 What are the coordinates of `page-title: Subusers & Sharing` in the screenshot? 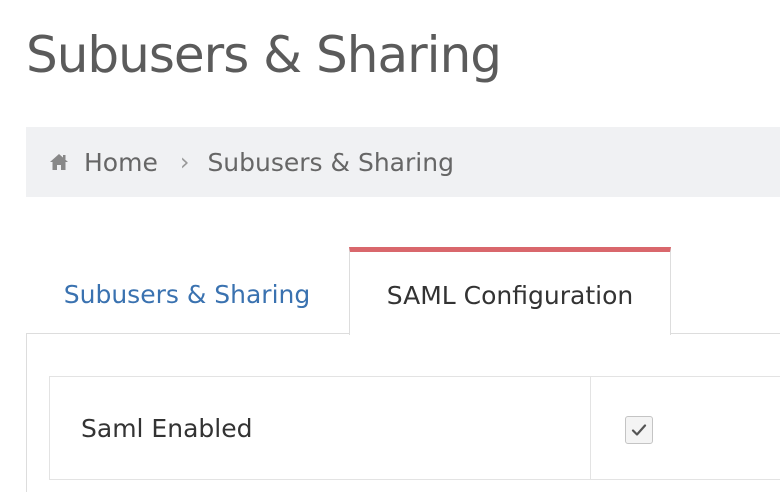 It's located at (264, 55).